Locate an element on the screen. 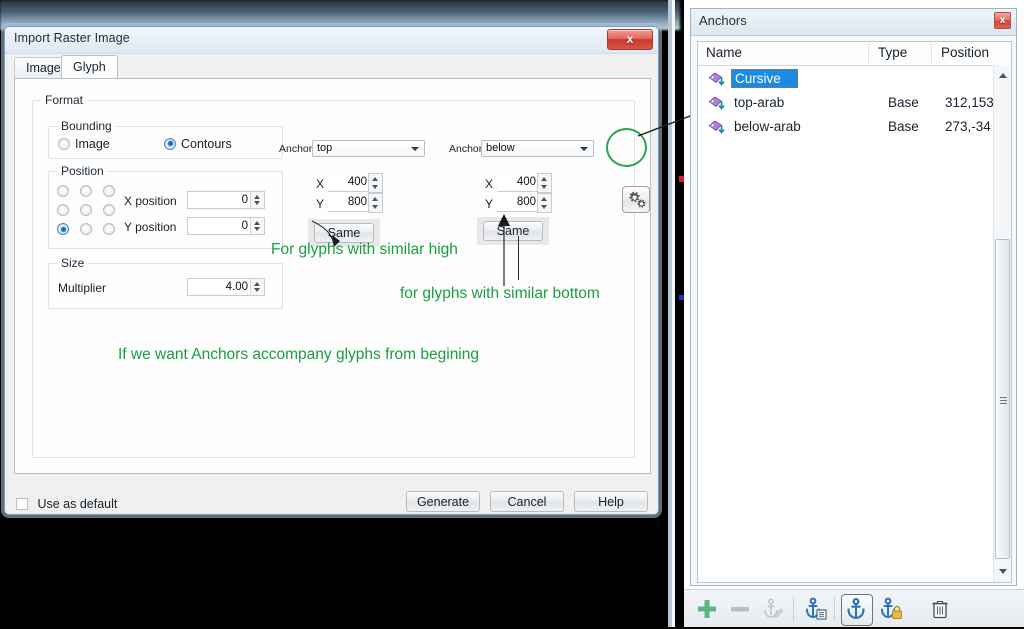  annotation-arrow-top is located at coordinates (325, 233).